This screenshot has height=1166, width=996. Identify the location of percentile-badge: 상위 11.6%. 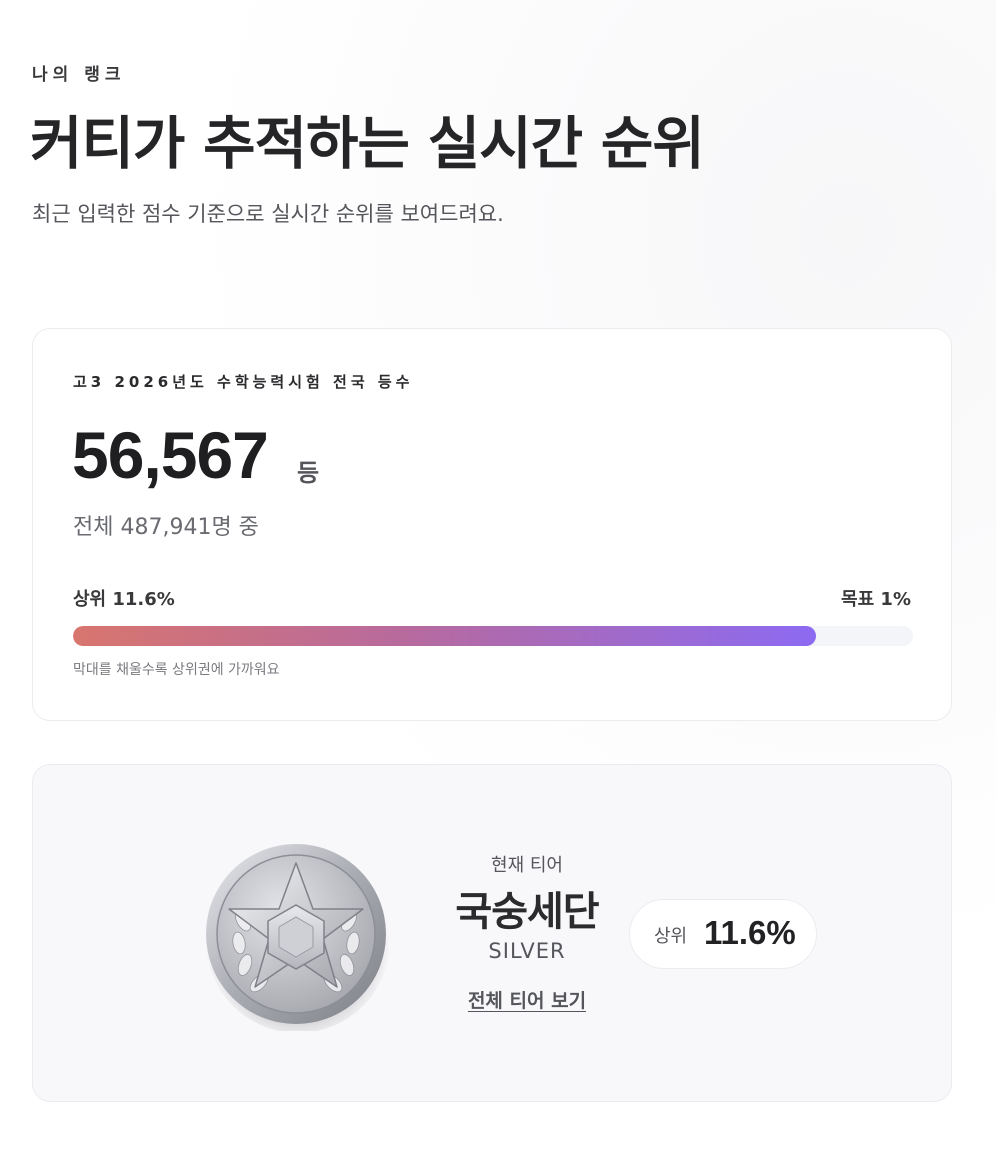
(723, 934).